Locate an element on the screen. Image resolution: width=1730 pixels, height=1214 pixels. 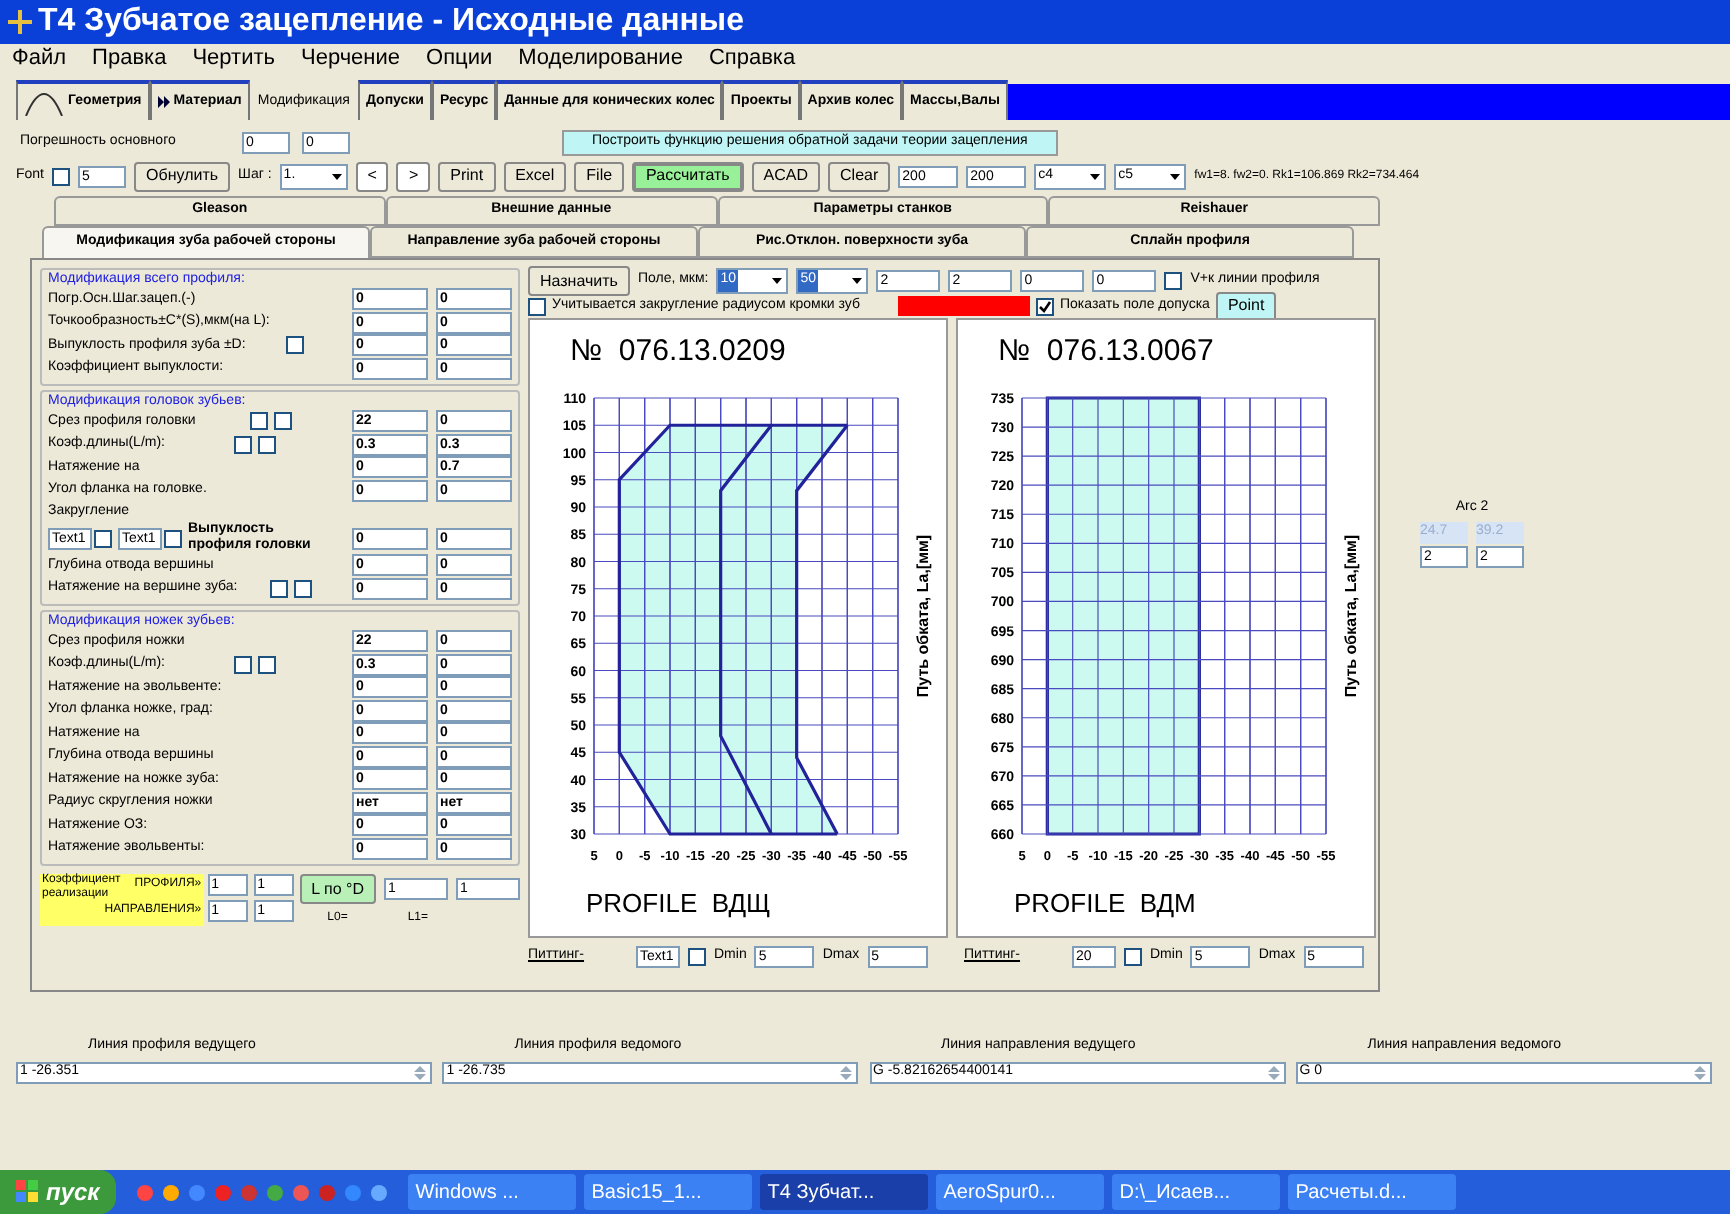
chart-title: № 076.13.0209 is located at coordinates (679, 351).